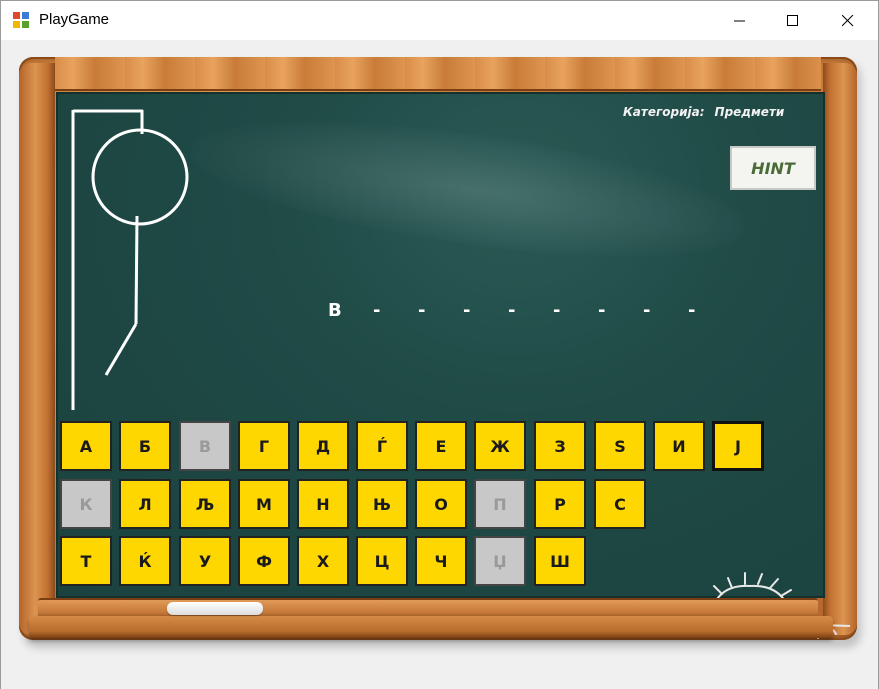 The width and height of the screenshot is (879, 689). I want to click on letter-key: Е, so click(441, 446).